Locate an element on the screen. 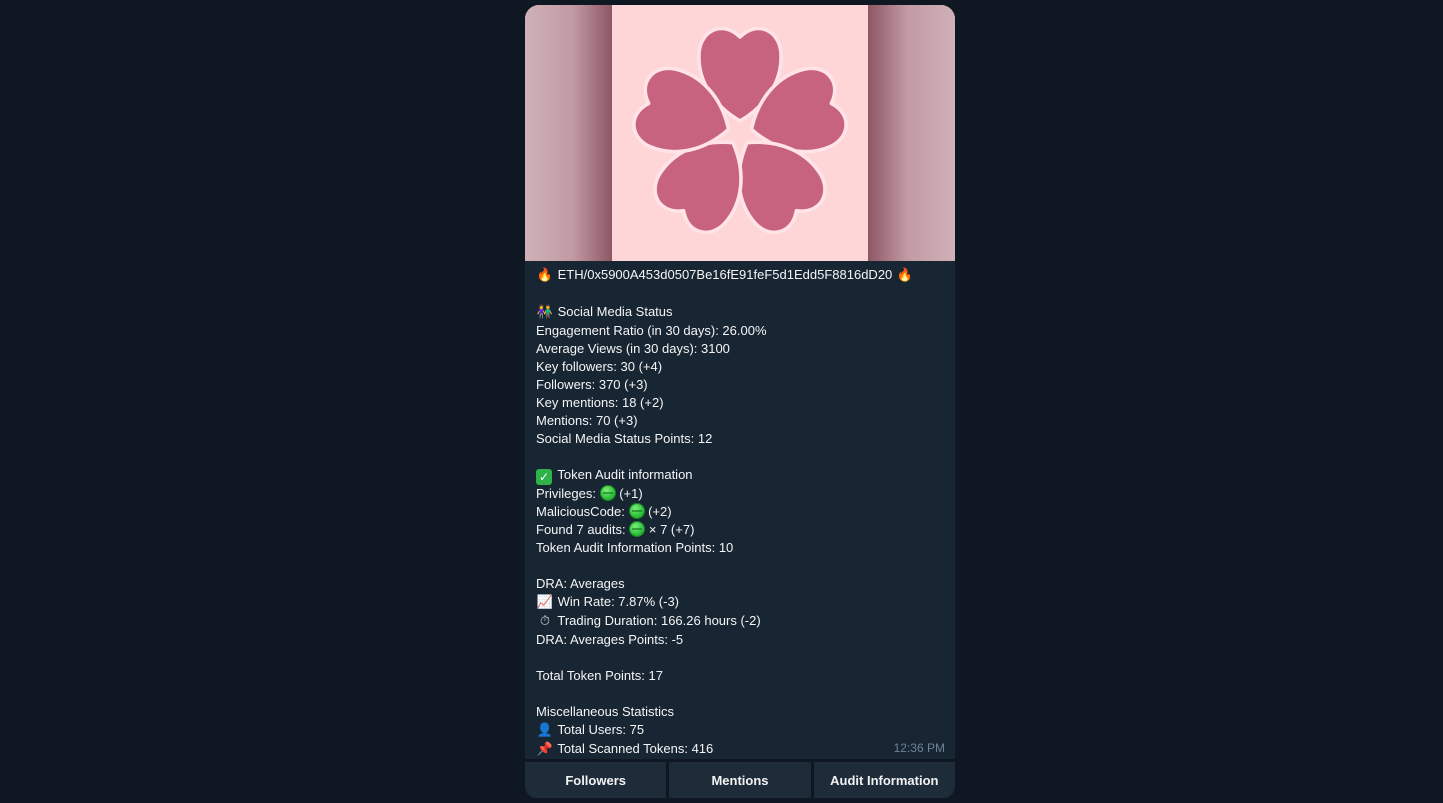 The height and width of the screenshot is (803, 1443). image-blur-right is located at coordinates (911, 133).